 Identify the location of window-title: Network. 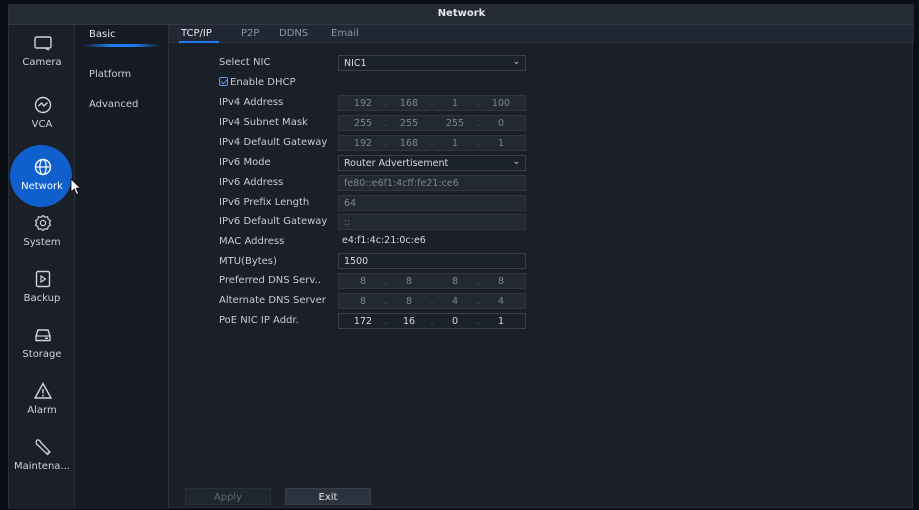
(461, 13).